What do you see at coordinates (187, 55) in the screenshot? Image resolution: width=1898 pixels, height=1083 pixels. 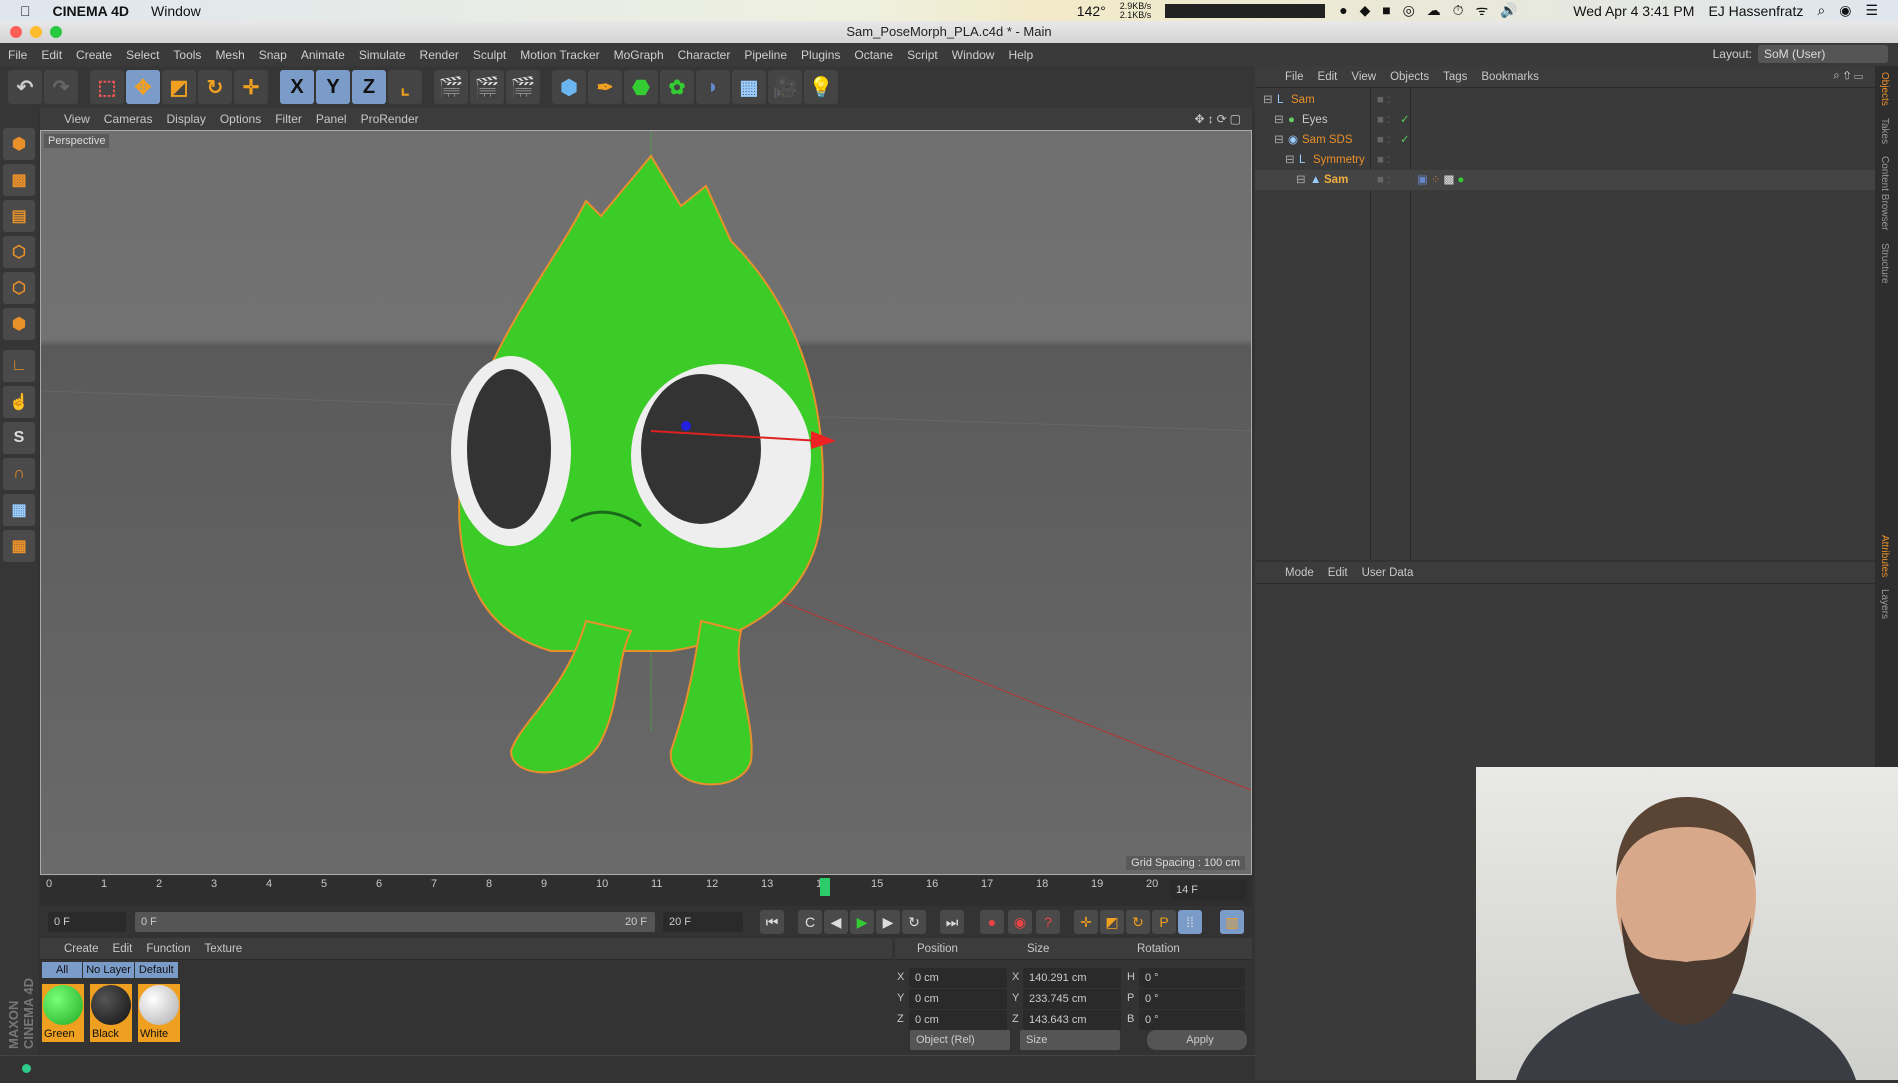 I see `menu-tools: Tools` at bounding box center [187, 55].